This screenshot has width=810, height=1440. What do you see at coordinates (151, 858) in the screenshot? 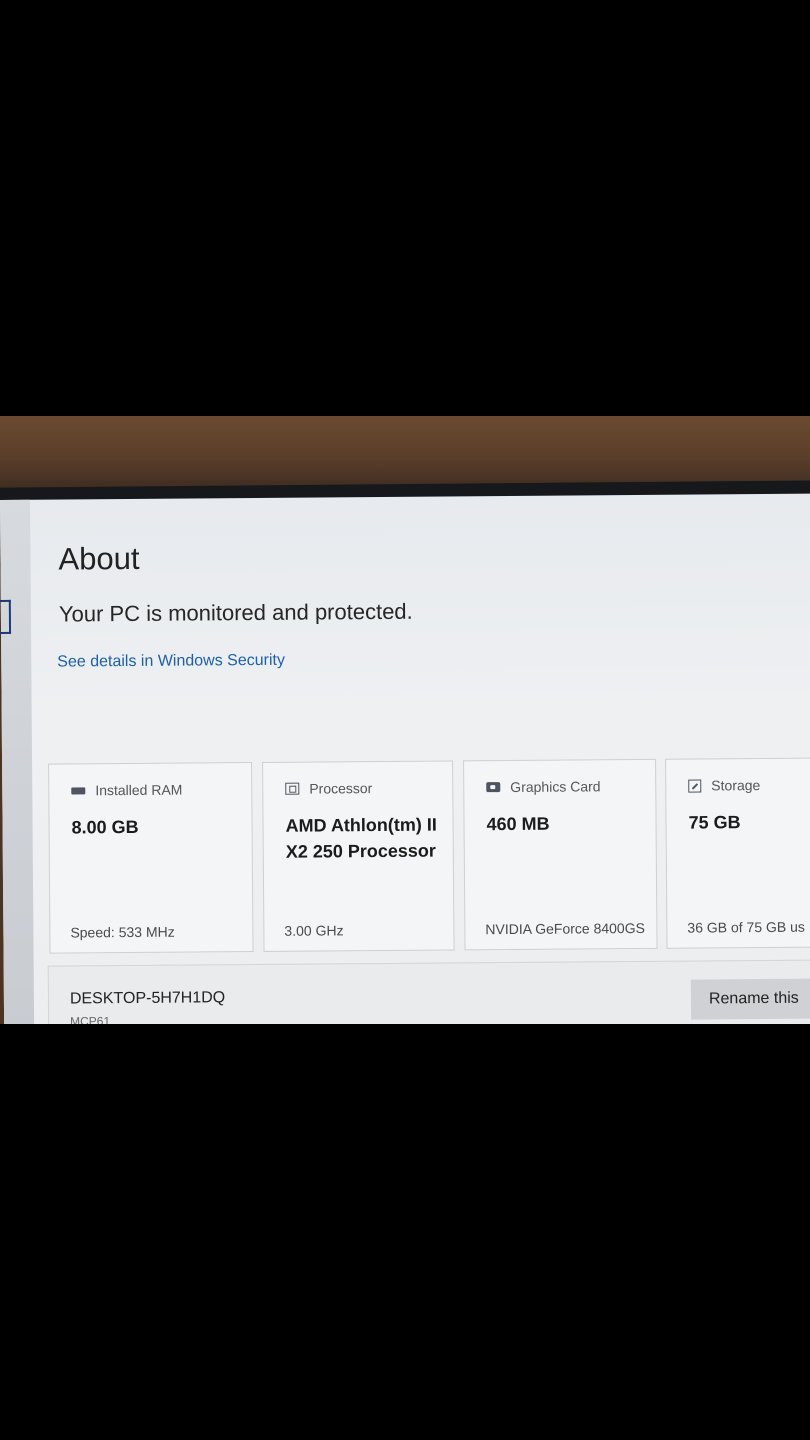
I see `spec-card-ram: Installed RAM 8.00 GB Speed: 533 MHz` at bounding box center [151, 858].